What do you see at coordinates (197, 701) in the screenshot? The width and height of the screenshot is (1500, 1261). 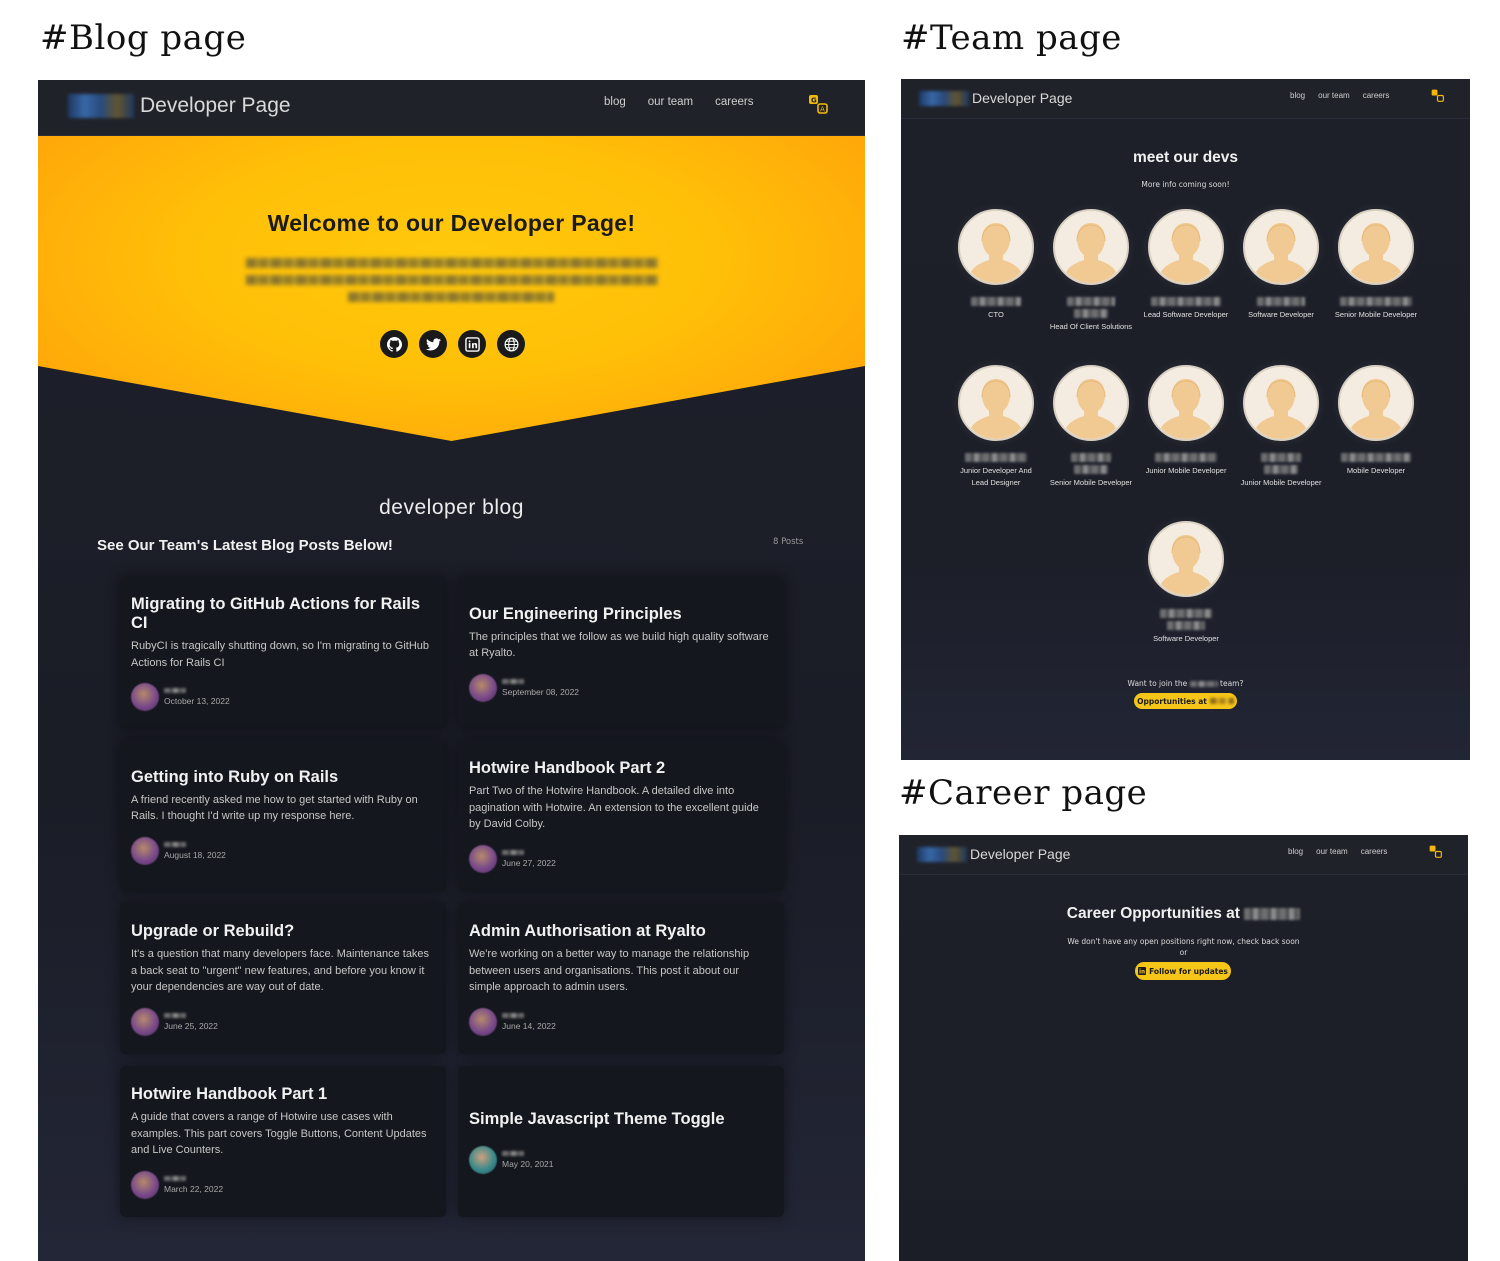 I see `post-date: October 13, 2022` at bounding box center [197, 701].